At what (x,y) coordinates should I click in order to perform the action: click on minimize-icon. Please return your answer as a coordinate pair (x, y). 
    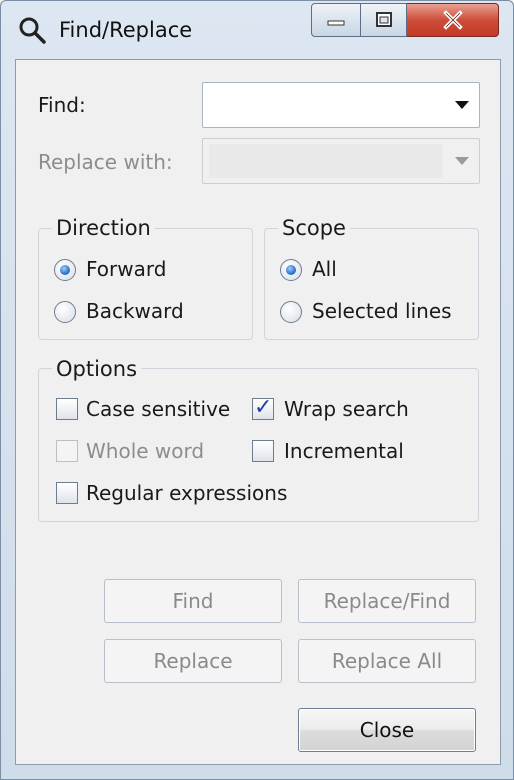
    Looking at the image, I should click on (336, 23).